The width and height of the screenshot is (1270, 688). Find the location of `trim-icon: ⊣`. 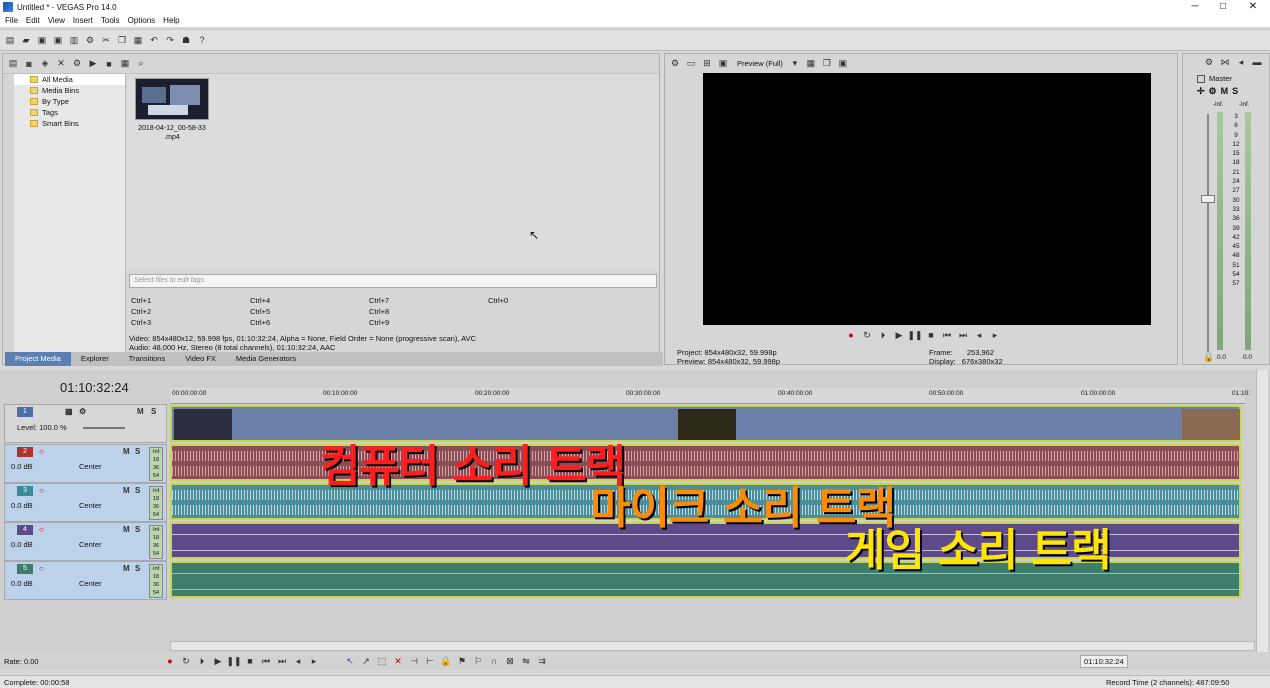

trim-icon: ⊣ is located at coordinates (414, 661).